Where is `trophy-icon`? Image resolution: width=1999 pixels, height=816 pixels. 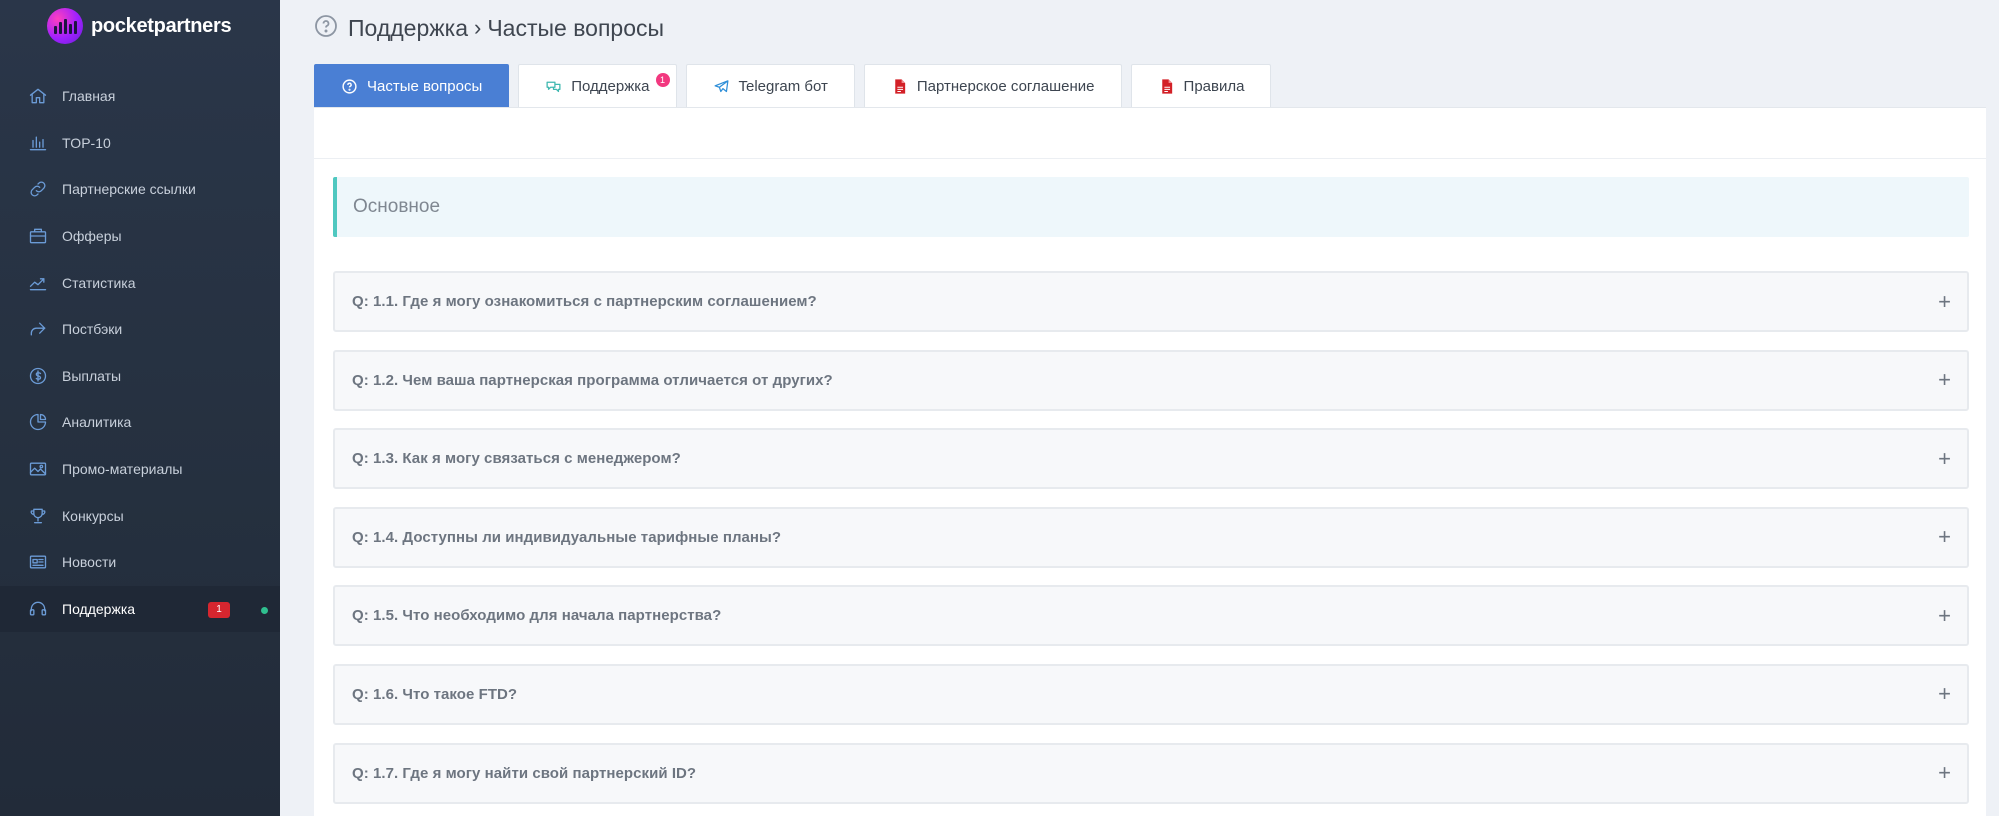
trophy-icon is located at coordinates (38, 516).